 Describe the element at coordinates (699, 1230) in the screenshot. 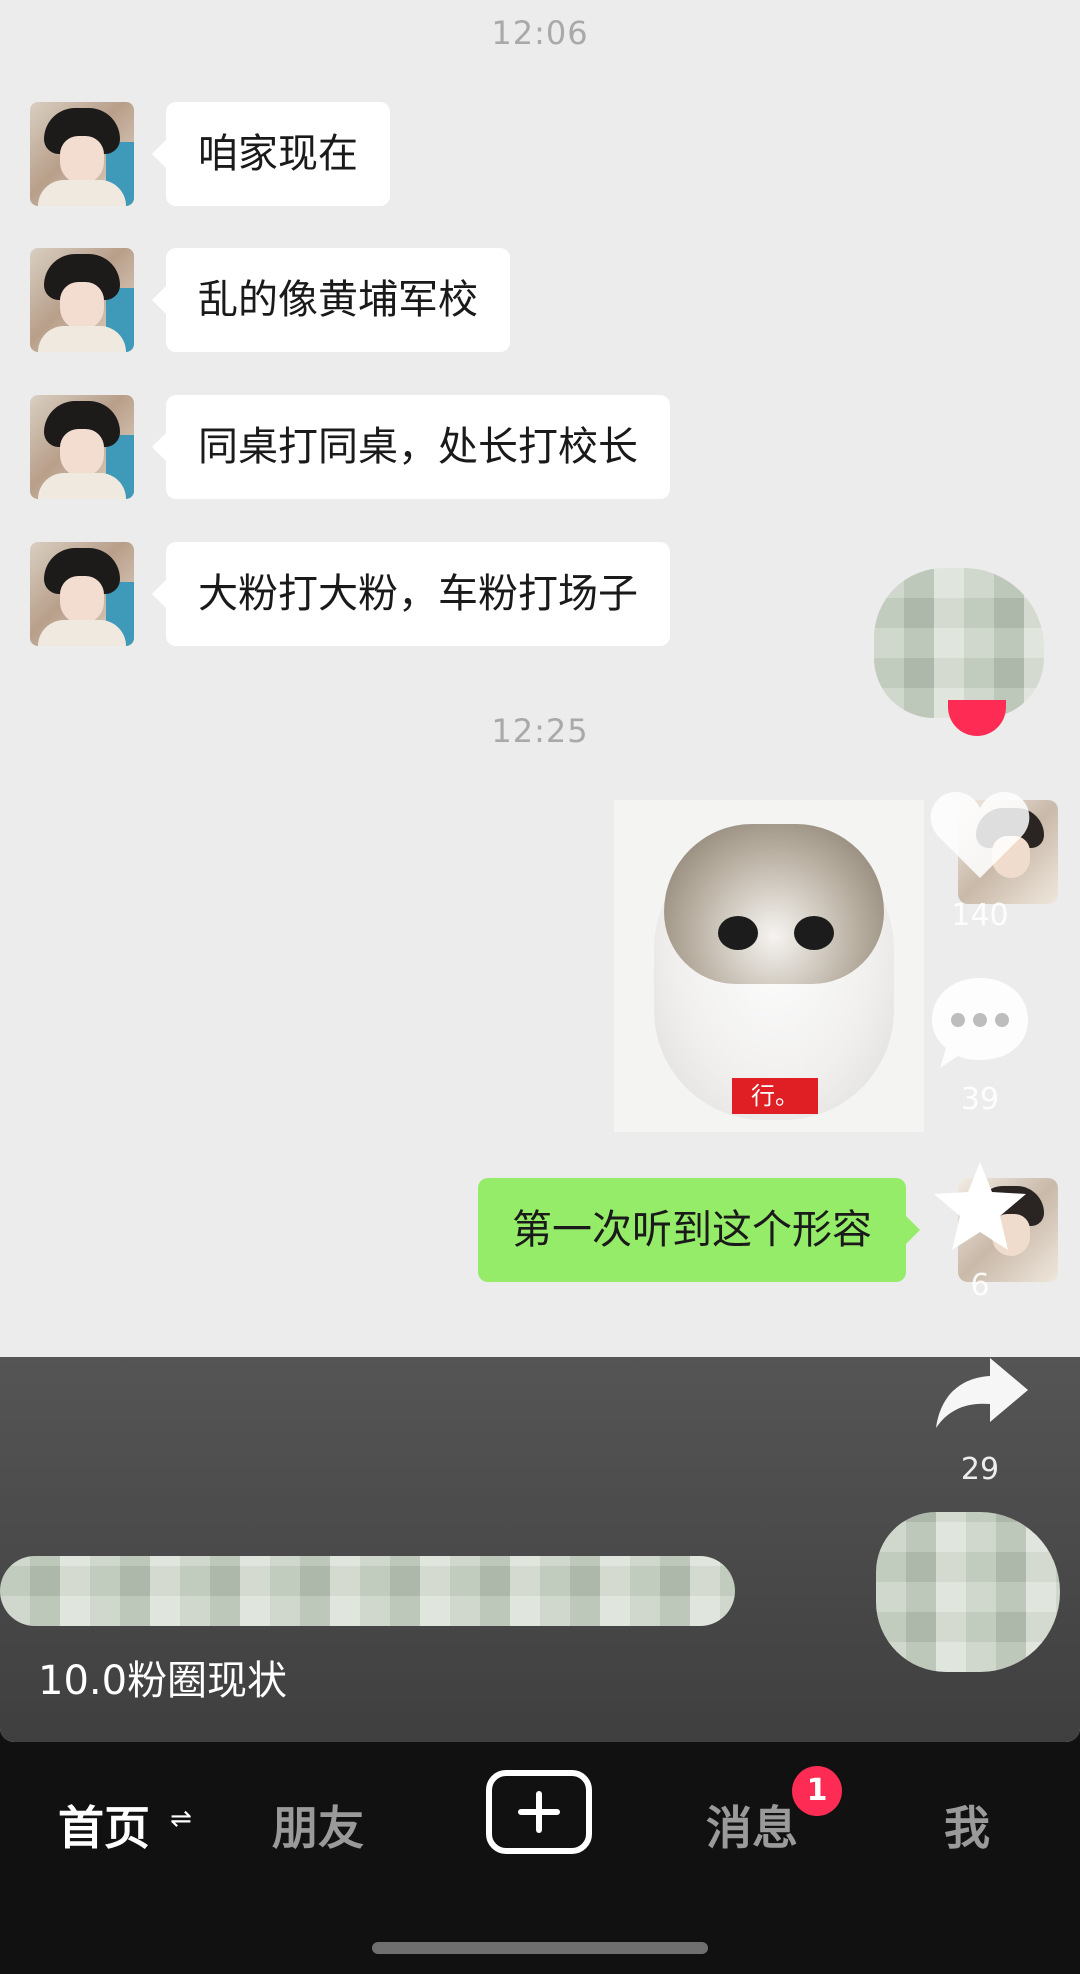

I see `chat-bubble-right: 第一次听到这个形容` at that location.